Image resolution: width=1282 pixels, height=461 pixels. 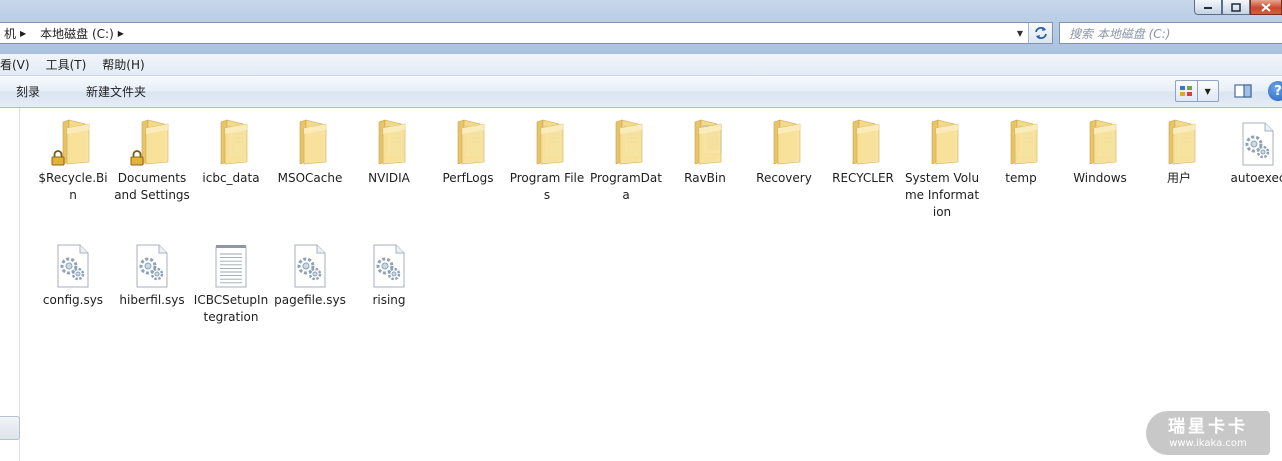 I want to click on breadcrumb-label: 机, so click(x=10, y=33).